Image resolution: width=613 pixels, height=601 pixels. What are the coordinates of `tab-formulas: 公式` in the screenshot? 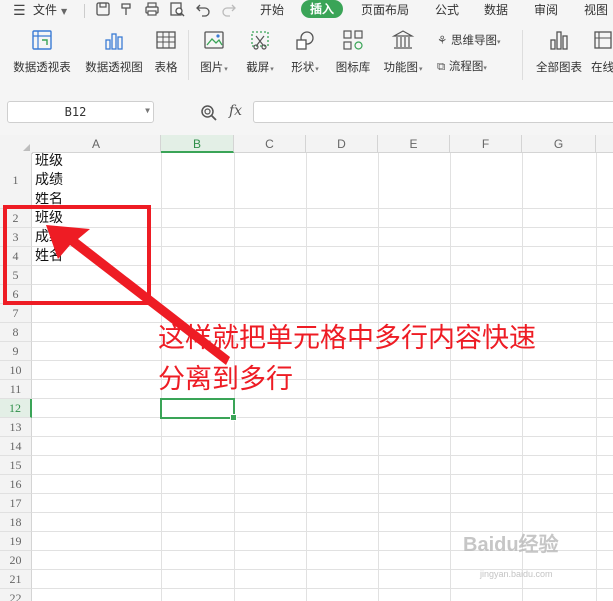 It's located at (447, 10).